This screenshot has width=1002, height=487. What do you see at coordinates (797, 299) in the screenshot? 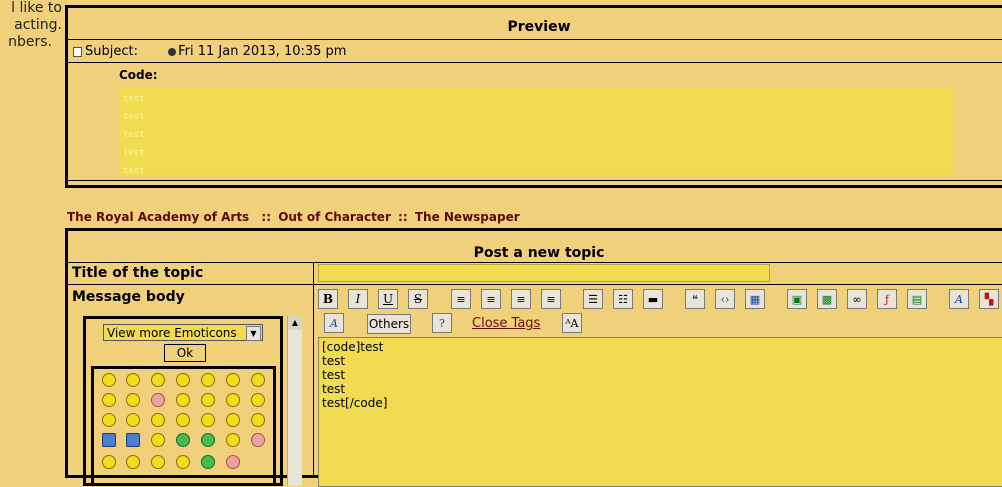
I see `spoiler-button: ▣` at bounding box center [797, 299].